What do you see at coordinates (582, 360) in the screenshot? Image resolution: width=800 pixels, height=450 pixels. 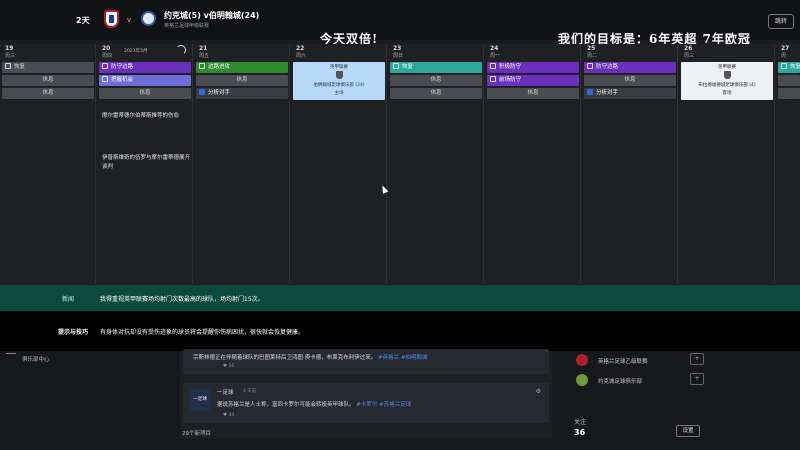 I see `league-crest-icon` at bounding box center [582, 360].